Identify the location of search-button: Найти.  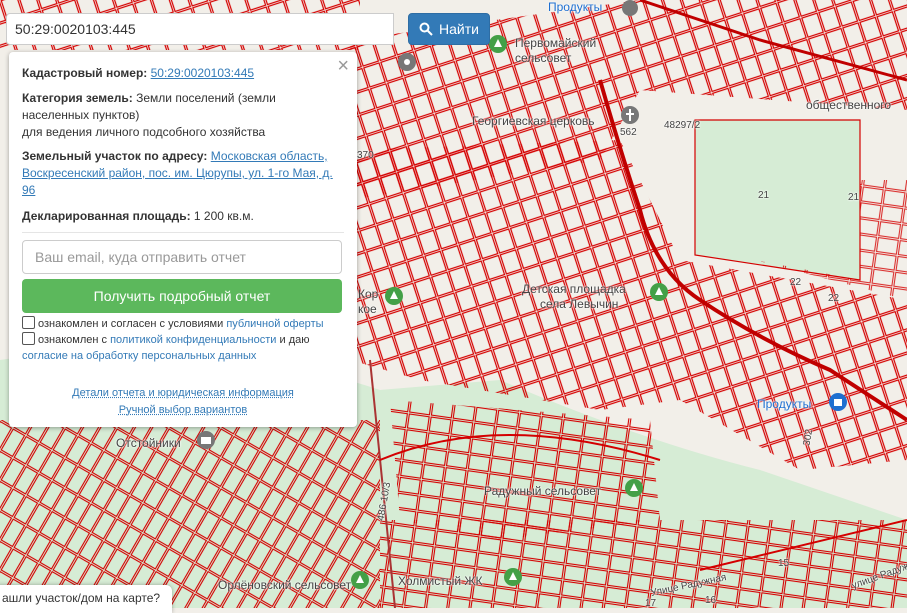
(449, 29).